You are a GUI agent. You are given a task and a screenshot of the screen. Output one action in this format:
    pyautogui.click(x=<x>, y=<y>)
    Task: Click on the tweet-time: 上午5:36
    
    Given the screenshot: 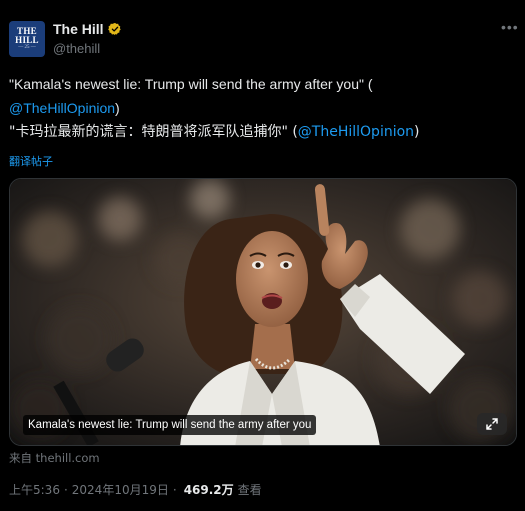 What is the action you would take?
    pyautogui.click(x=34, y=489)
    